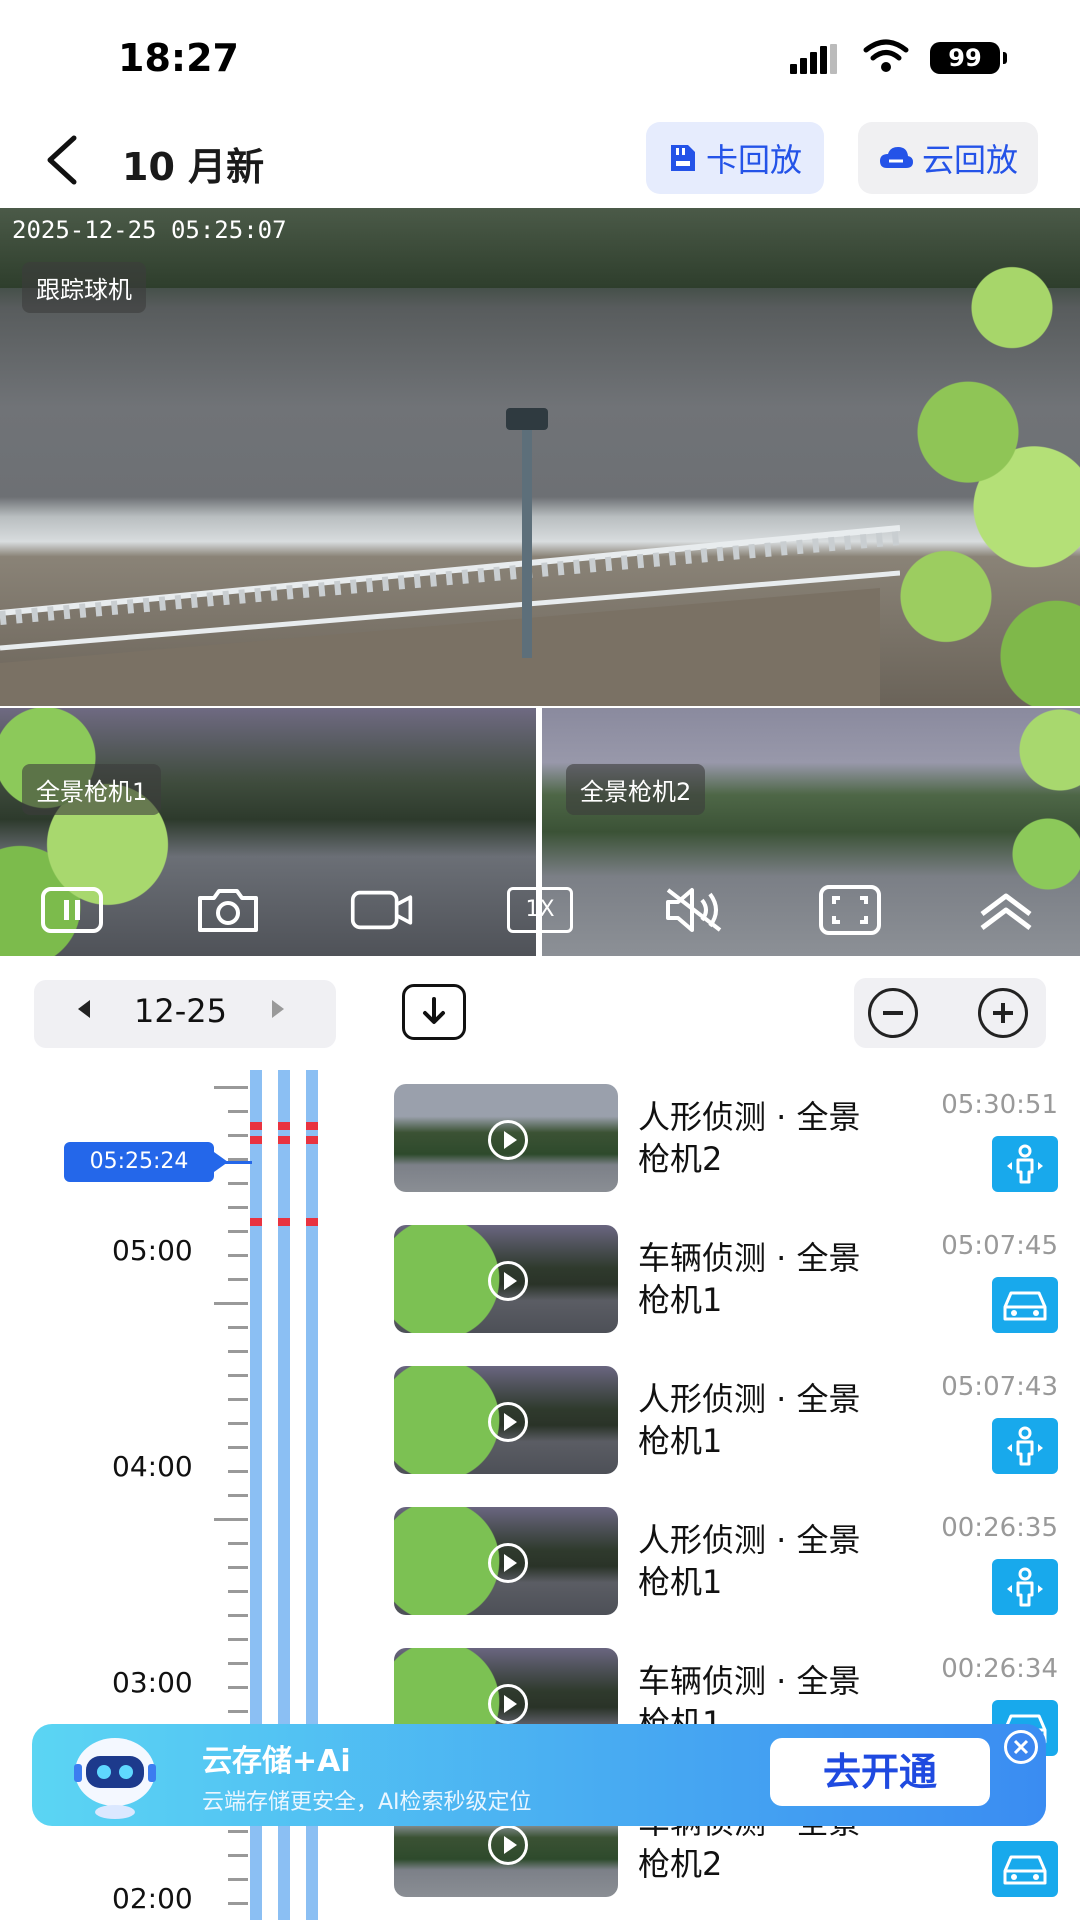 The height and width of the screenshot is (1920, 1080). I want to click on record-button, so click(382, 910).